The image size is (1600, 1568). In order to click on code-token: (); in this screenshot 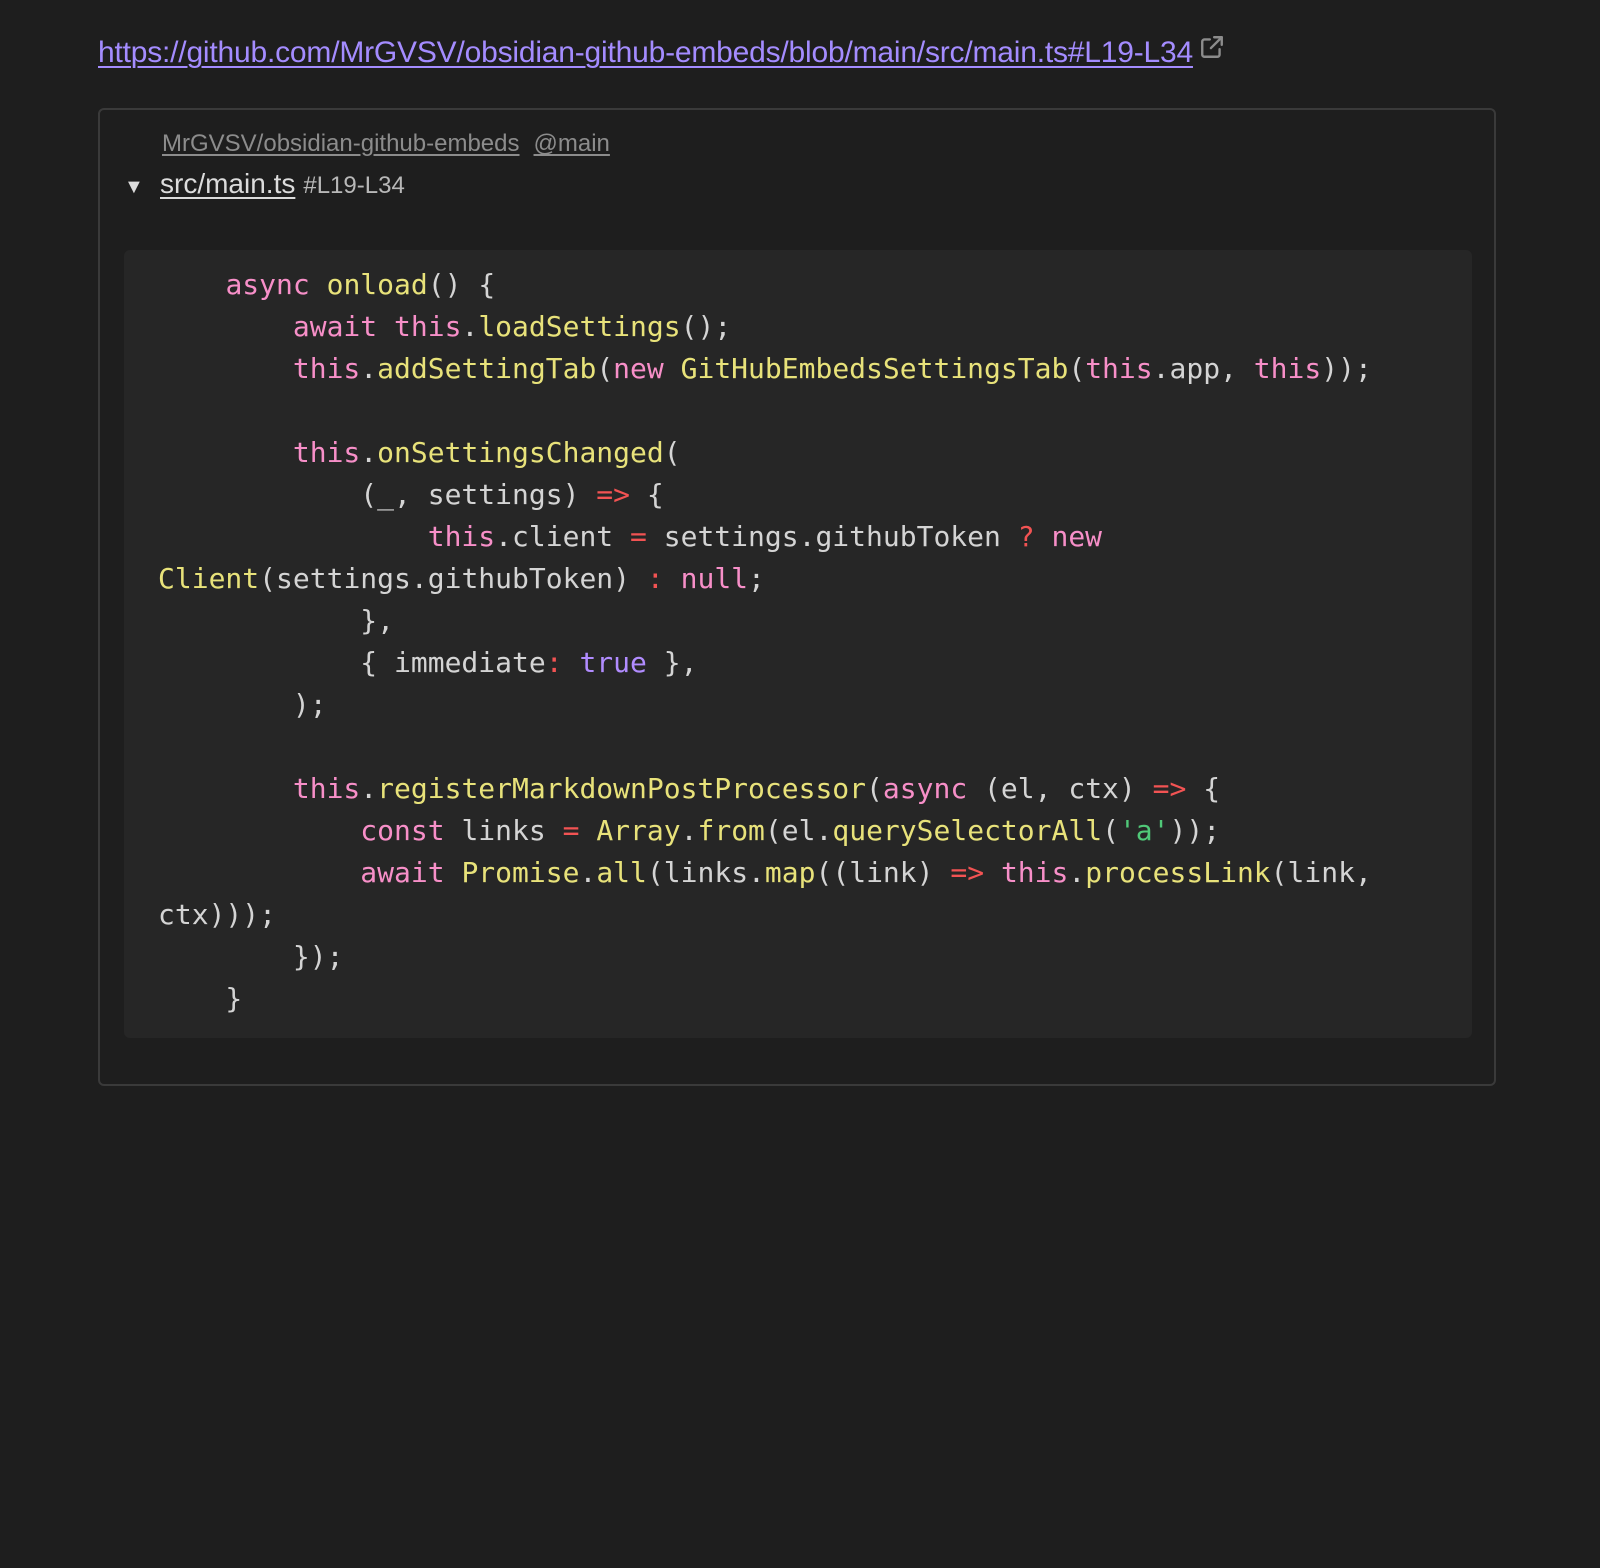, I will do `click(706, 326)`.